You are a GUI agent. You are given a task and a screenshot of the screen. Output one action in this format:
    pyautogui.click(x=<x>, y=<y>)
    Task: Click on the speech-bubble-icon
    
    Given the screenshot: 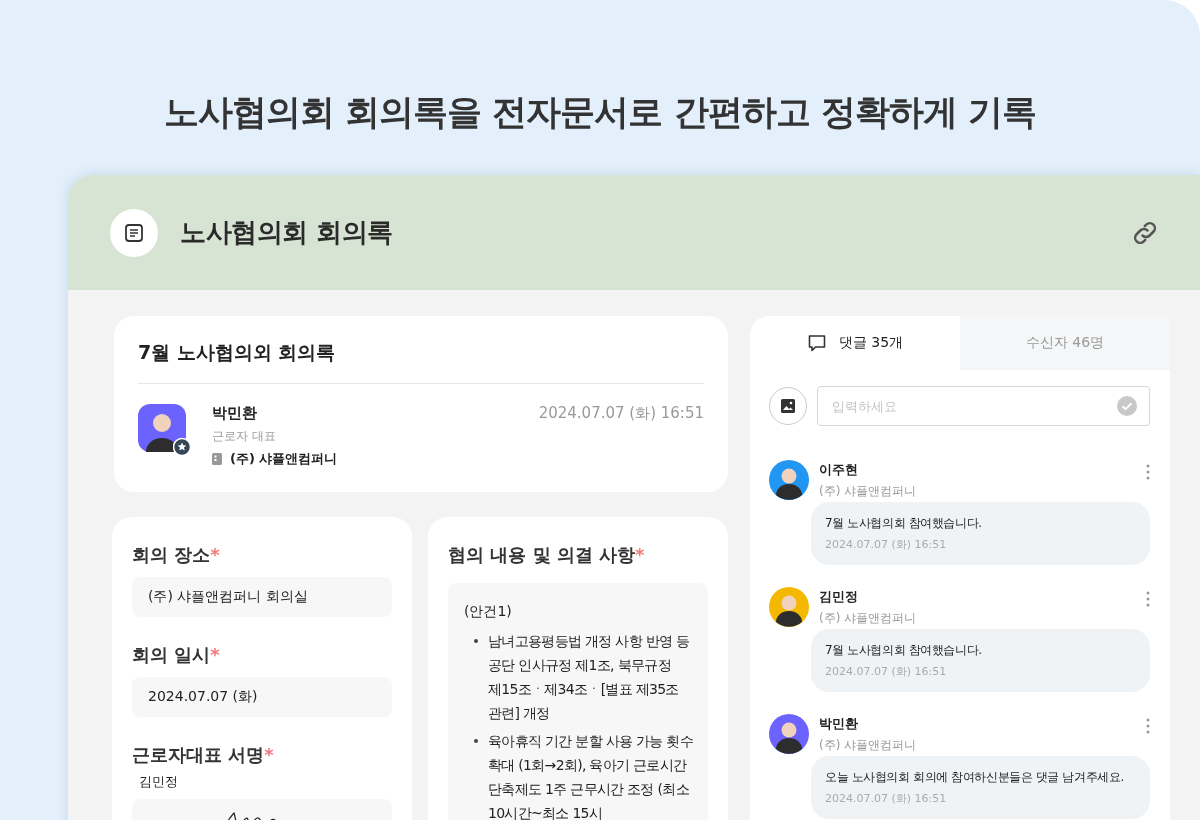 What is the action you would take?
    pyautogui.click(x=816, y=343)
    